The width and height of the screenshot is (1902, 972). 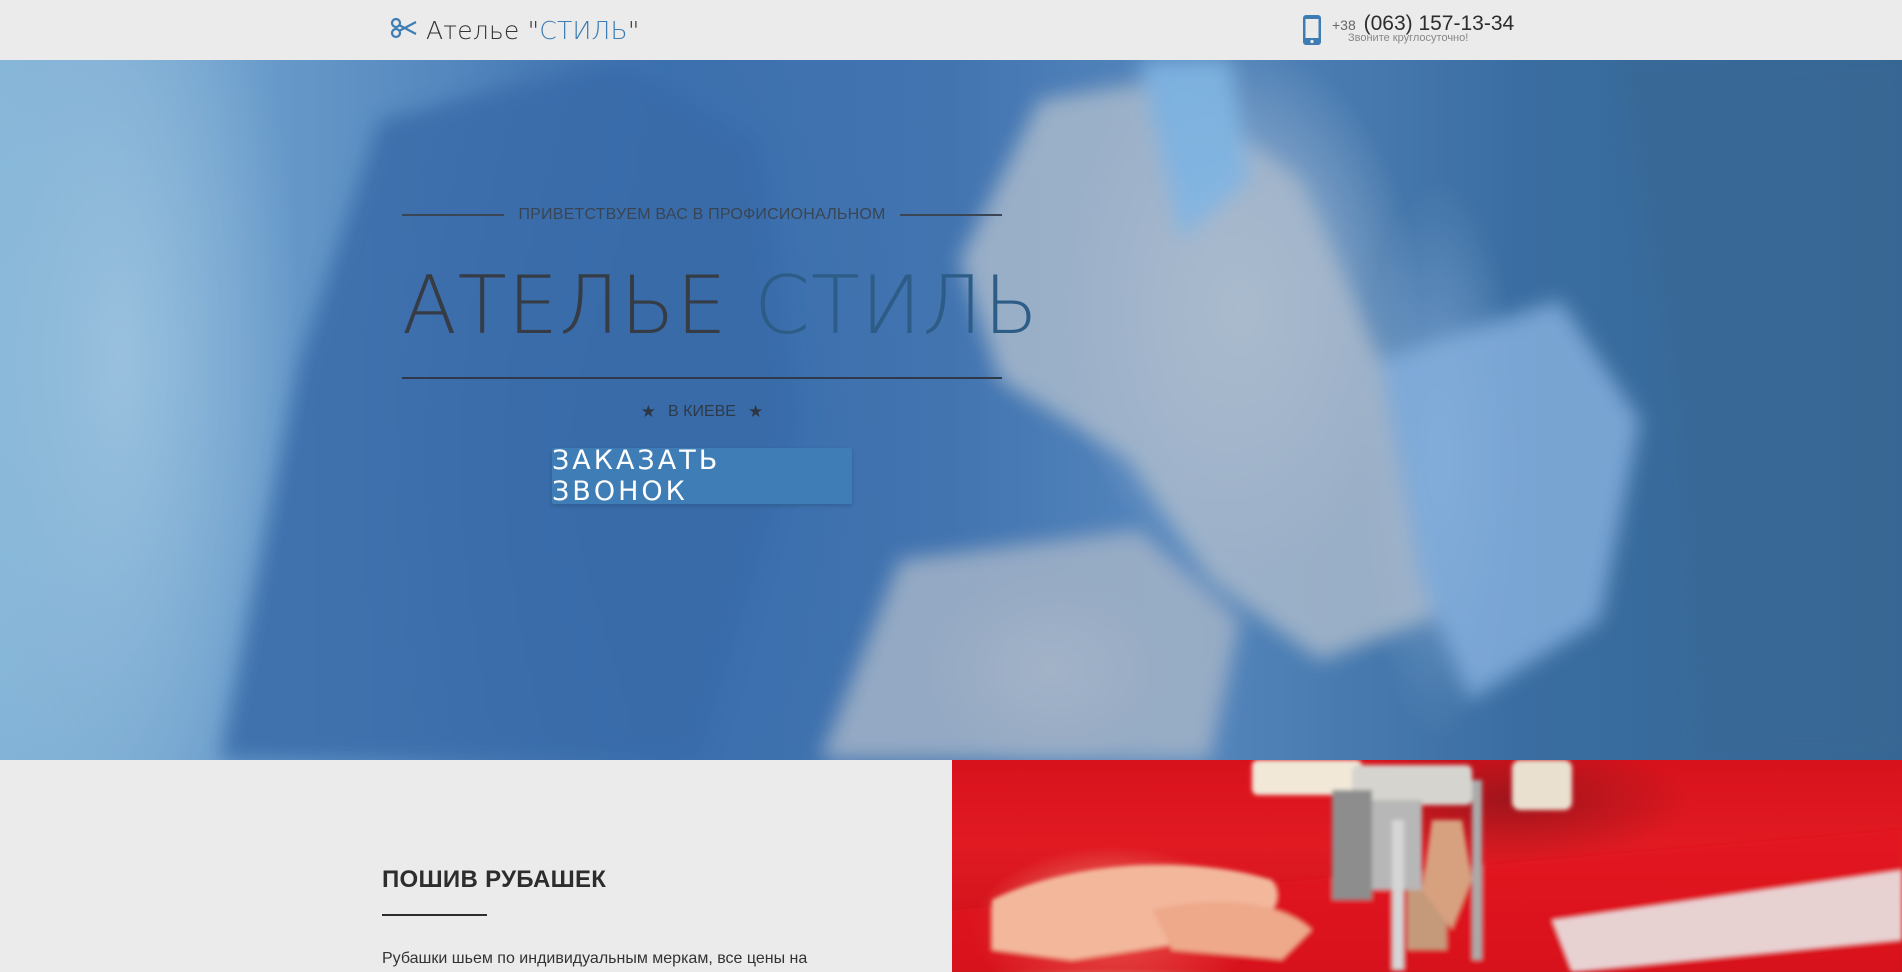 What do you see at coordinates (1427, 866) in the screenshot?
I see `sewing-machine-image` at bounding box center [1427, 866].